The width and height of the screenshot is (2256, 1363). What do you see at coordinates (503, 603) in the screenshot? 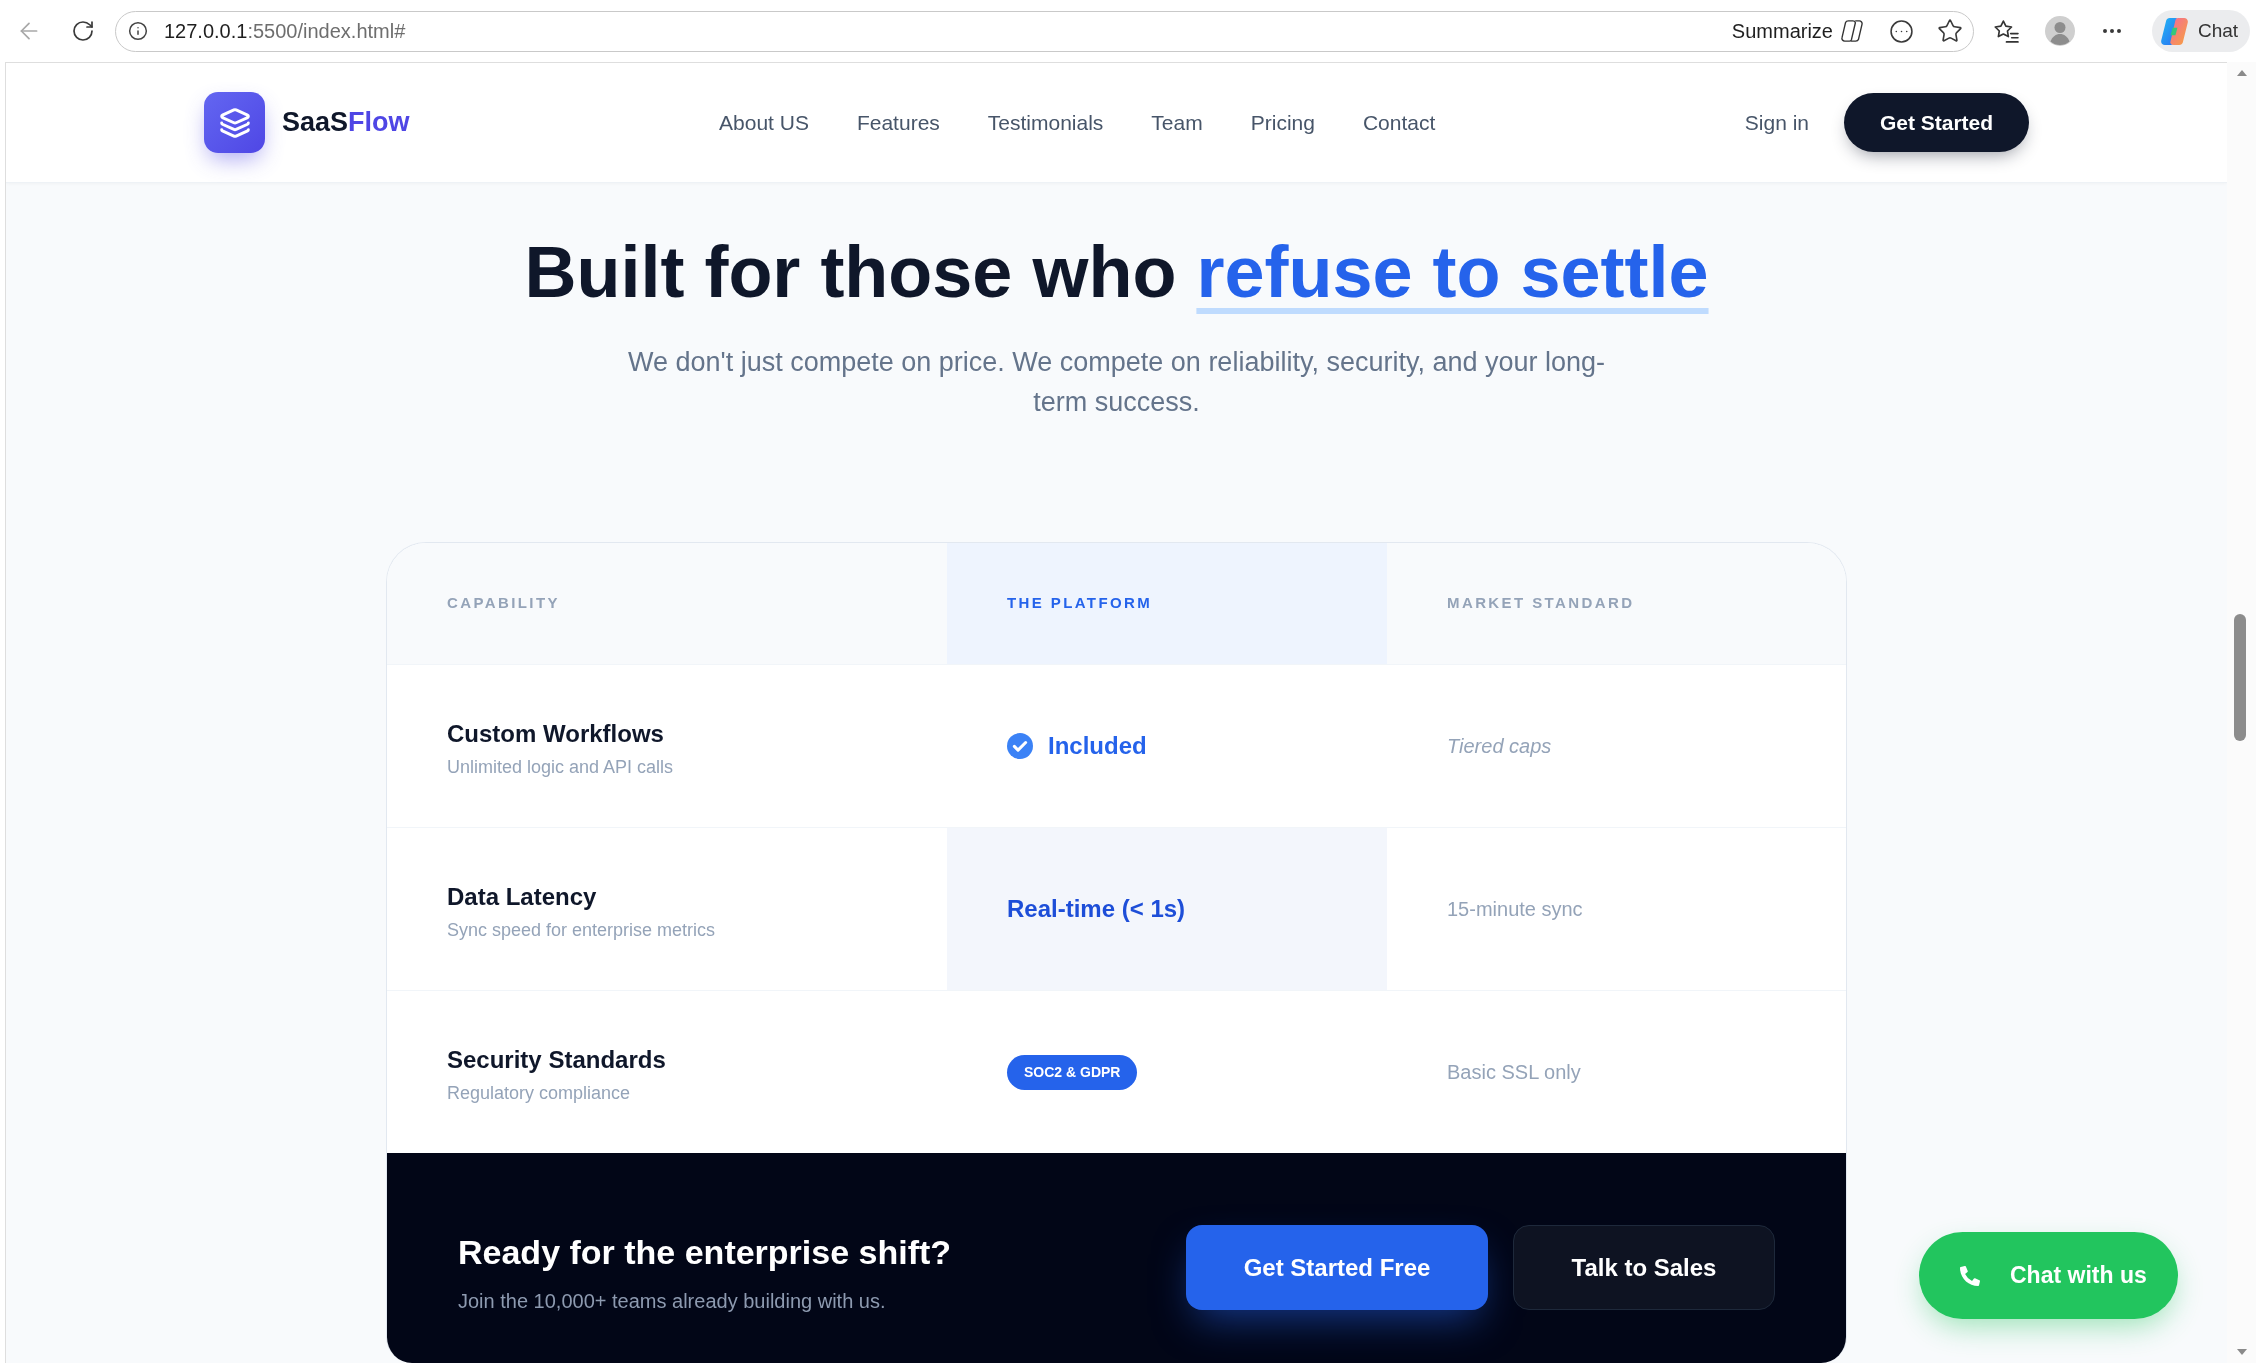
I see `column-header: CAPABILITY` at bounding box center [503, 603].